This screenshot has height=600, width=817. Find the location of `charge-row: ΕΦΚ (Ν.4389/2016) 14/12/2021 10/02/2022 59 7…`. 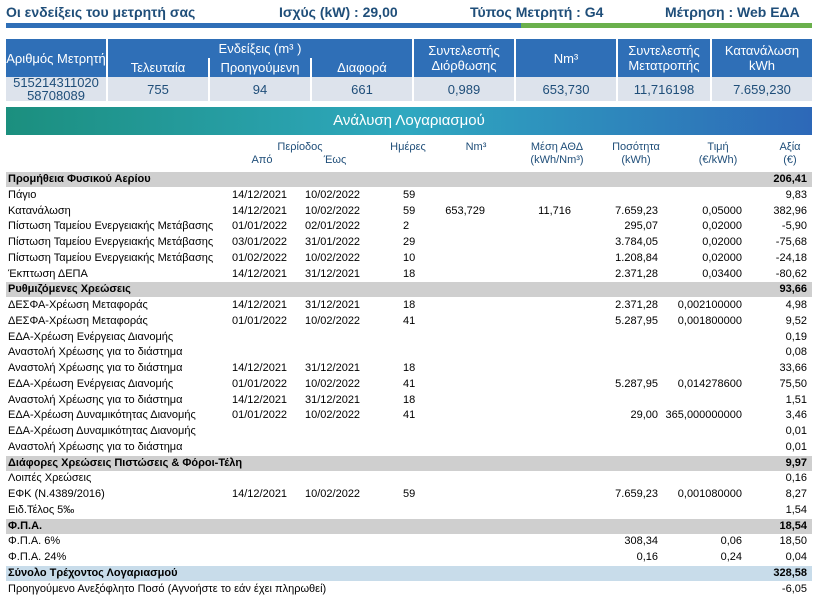

charge-row: ΕΦΚ (Ν.4389/2016) 14/12/2021 10/02/2022 59 7… is located at coordinates (409, 494).